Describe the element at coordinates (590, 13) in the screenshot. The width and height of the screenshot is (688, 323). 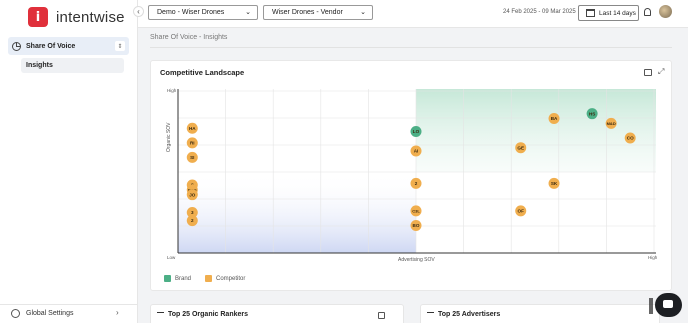
I see `calendar-icon` at that location.